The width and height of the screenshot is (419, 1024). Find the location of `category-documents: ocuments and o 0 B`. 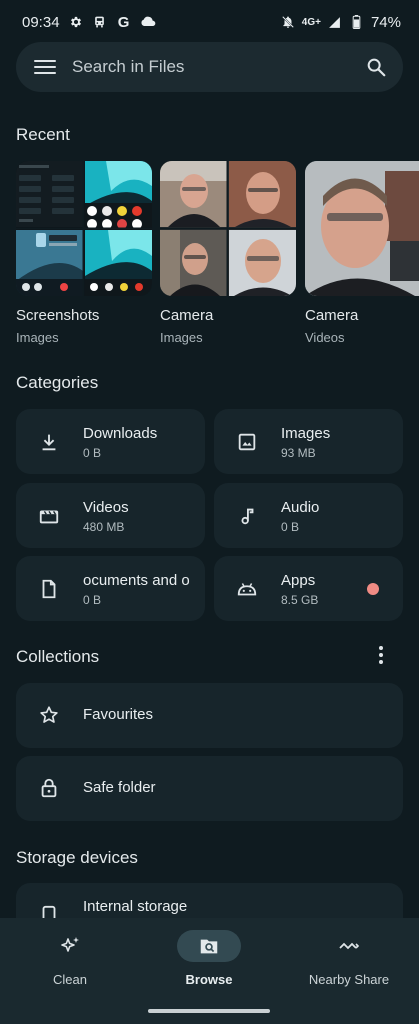

category-documents: ocuments and o 0 B is located at coordinates (110, 588).